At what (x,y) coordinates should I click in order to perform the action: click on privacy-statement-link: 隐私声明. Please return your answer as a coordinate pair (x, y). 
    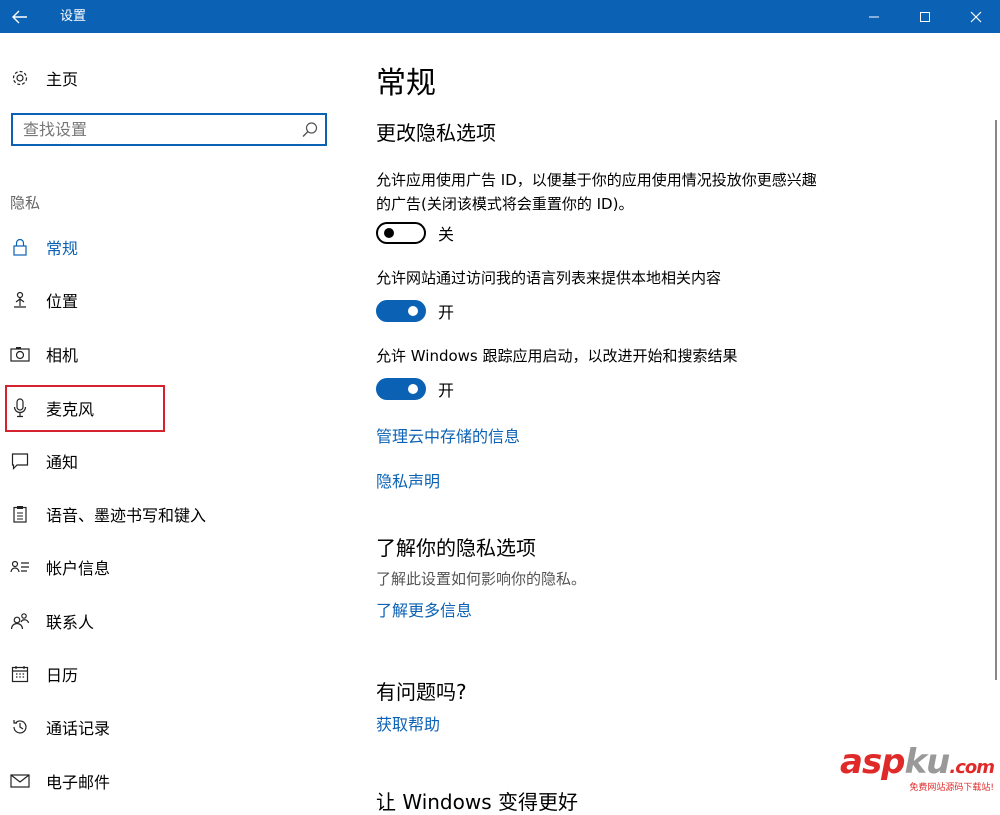
    Looking at the image, I should click on (408, 480).